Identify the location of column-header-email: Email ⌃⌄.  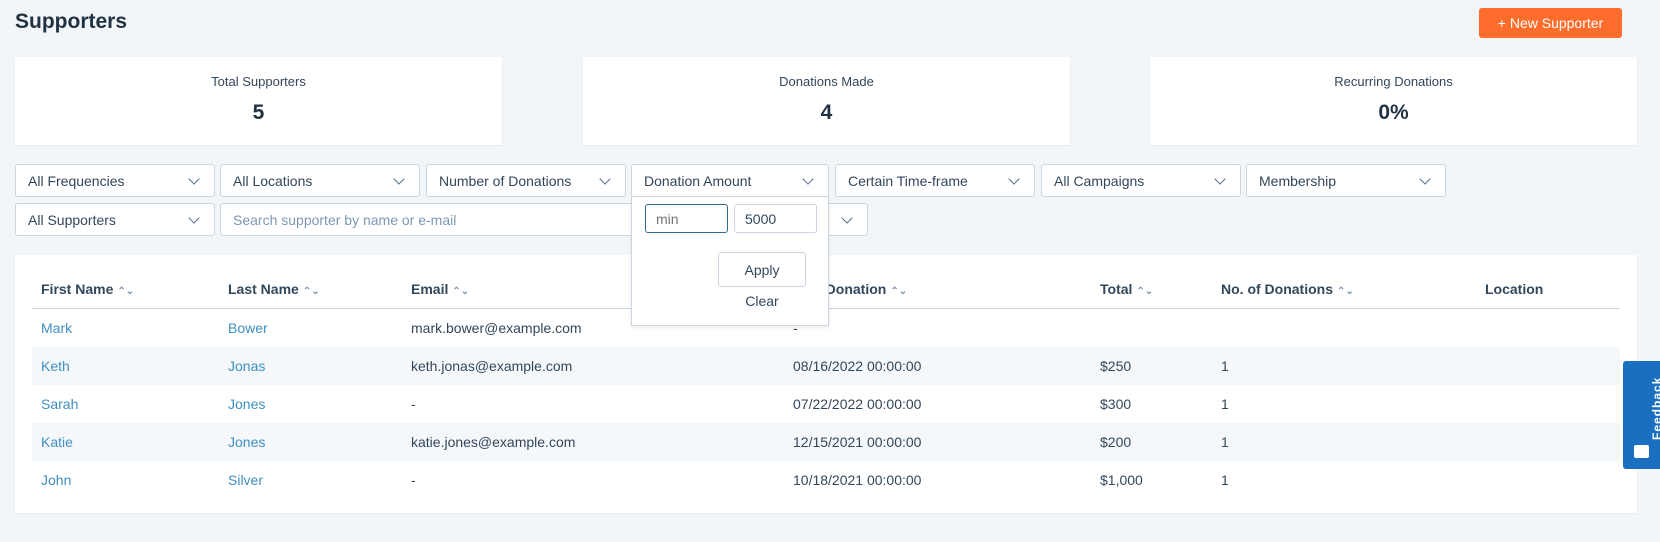
(440, 289).